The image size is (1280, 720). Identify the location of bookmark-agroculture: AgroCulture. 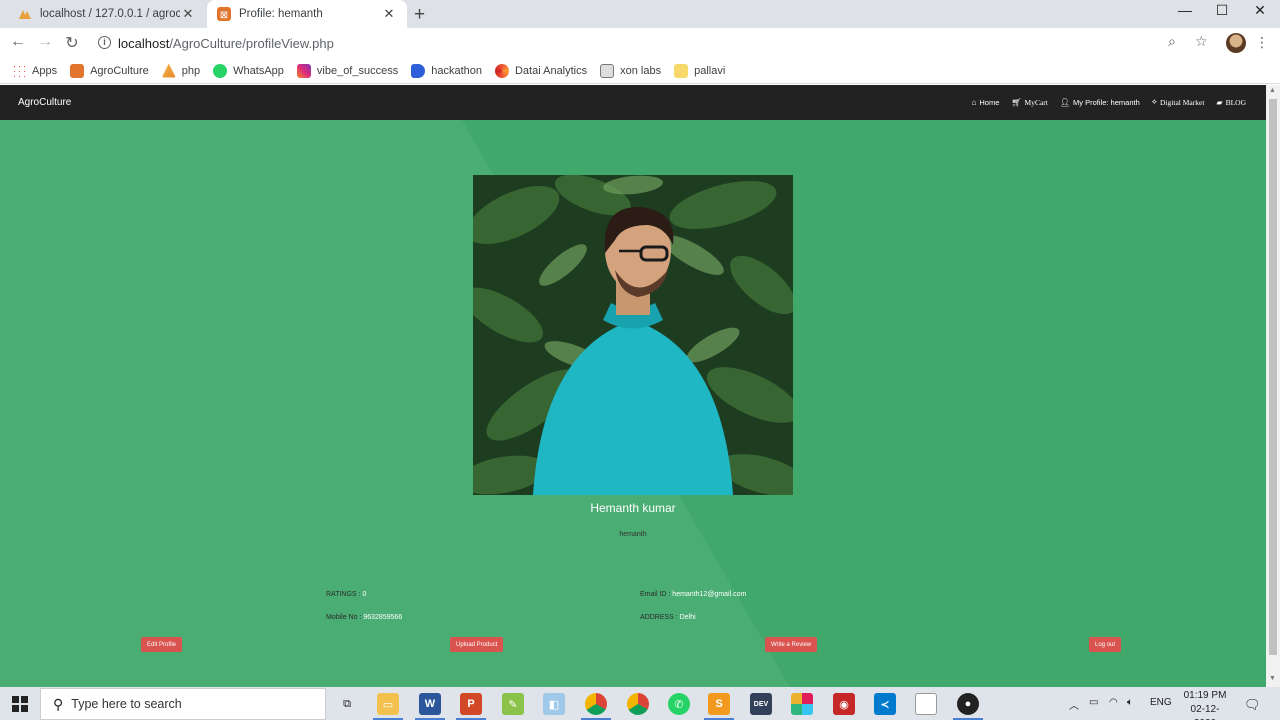
(109, 70).